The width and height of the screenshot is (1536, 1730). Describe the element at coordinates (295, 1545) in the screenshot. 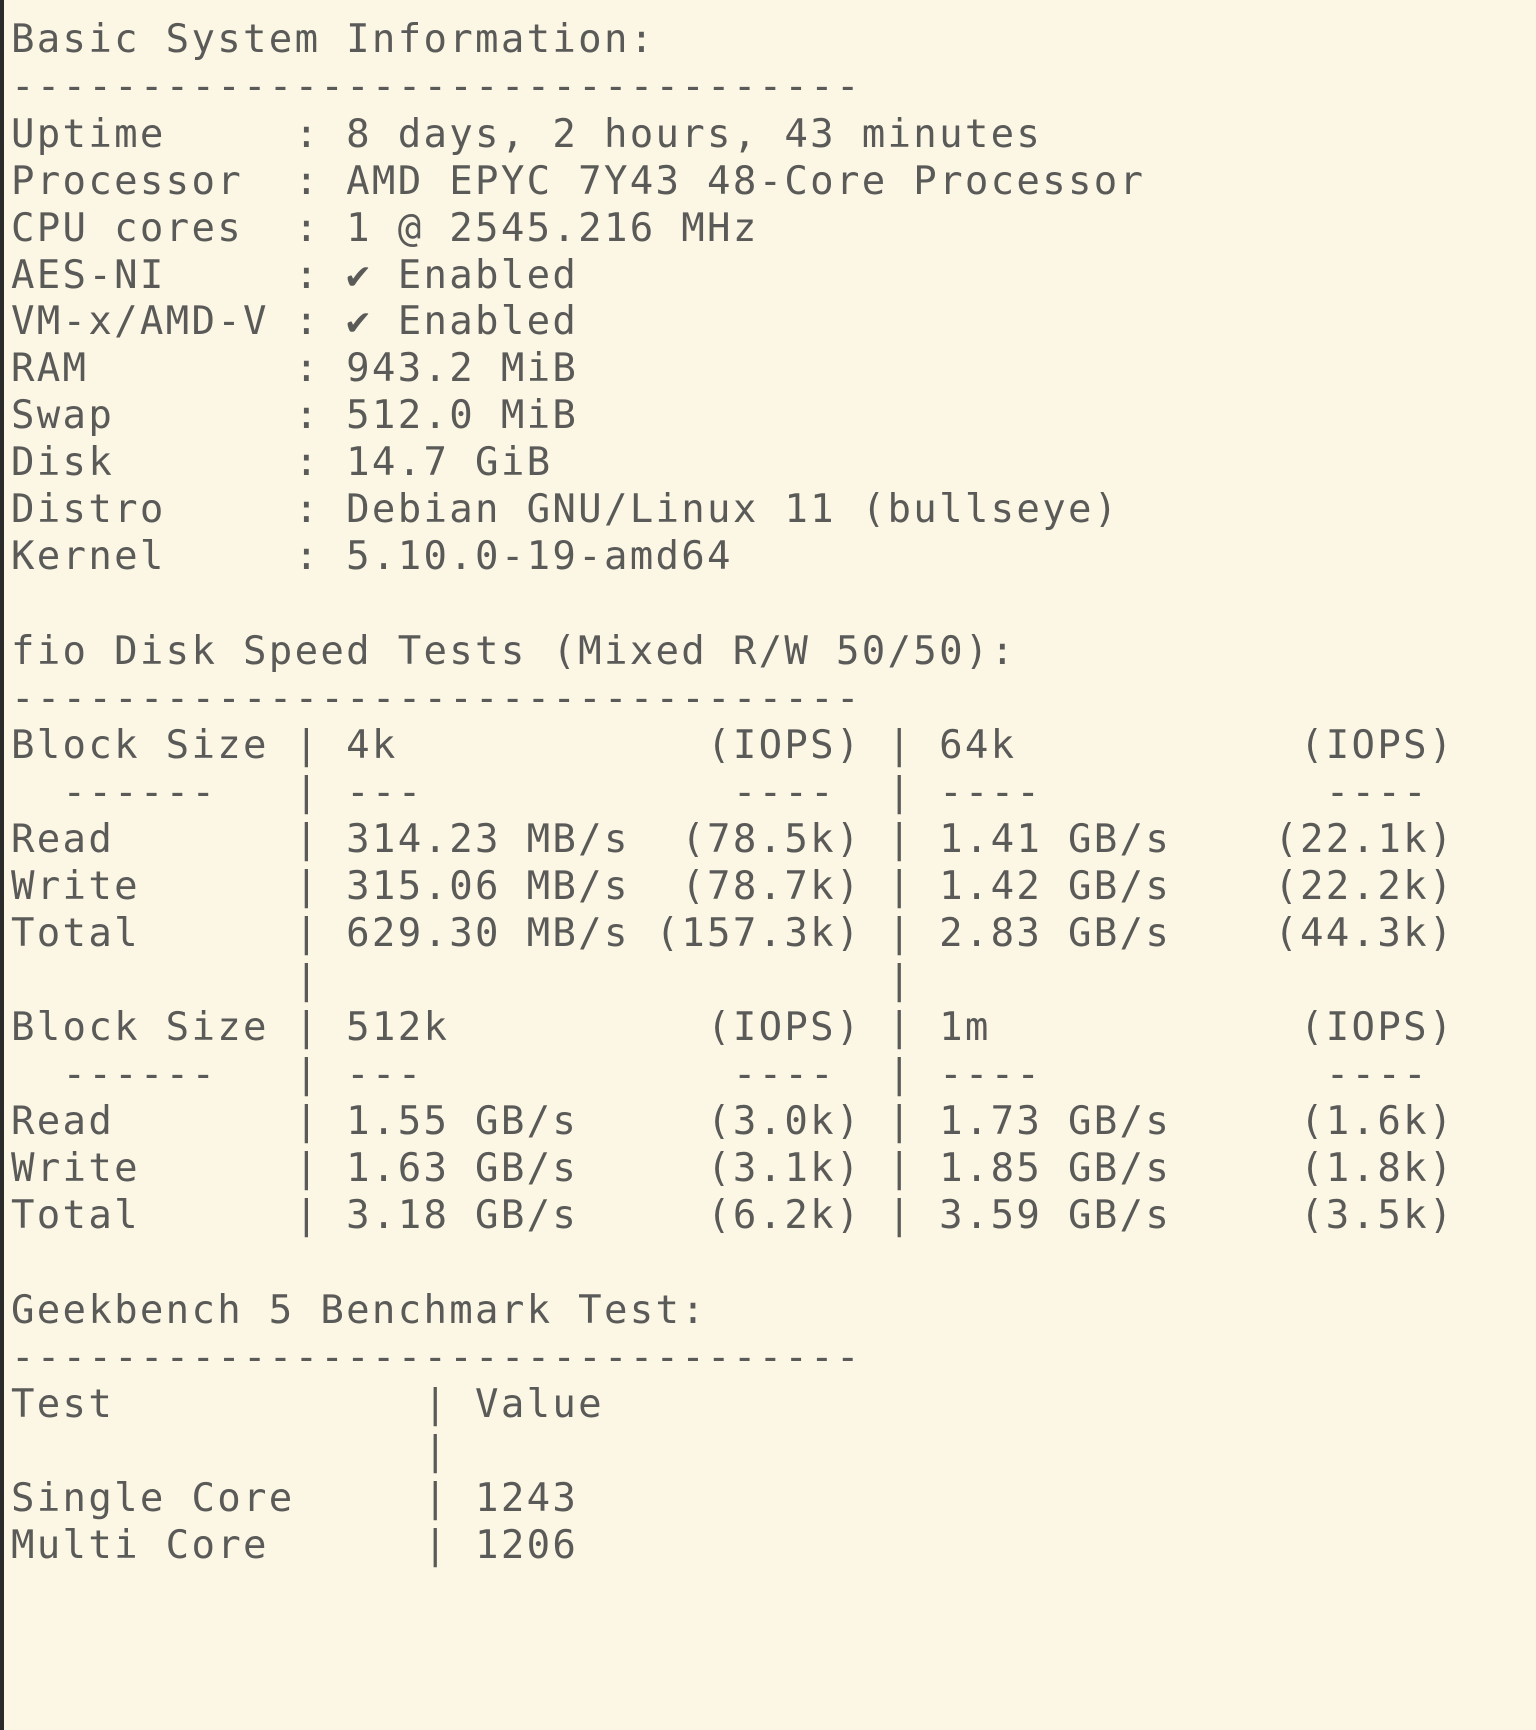

I see `geekbench-row-multi-core: Multi Core | 1206` at that location.